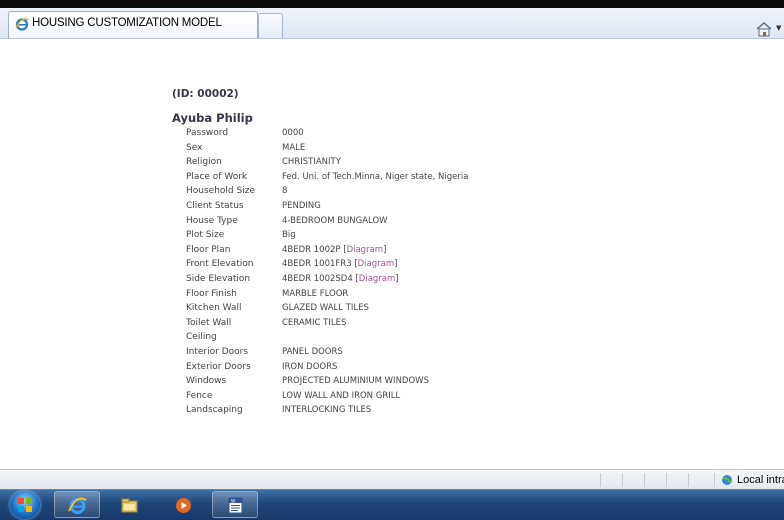  I want to click on windows-taskbar: W, so click(392, 504).